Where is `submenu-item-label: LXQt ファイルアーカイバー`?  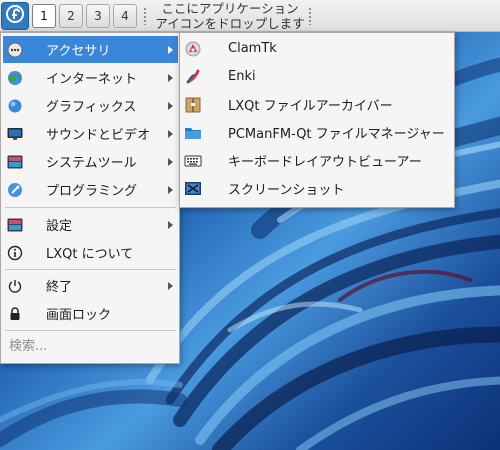
submenu-item-label: LXQt ファイルアーカイバー is located at coordinates (310, 106).